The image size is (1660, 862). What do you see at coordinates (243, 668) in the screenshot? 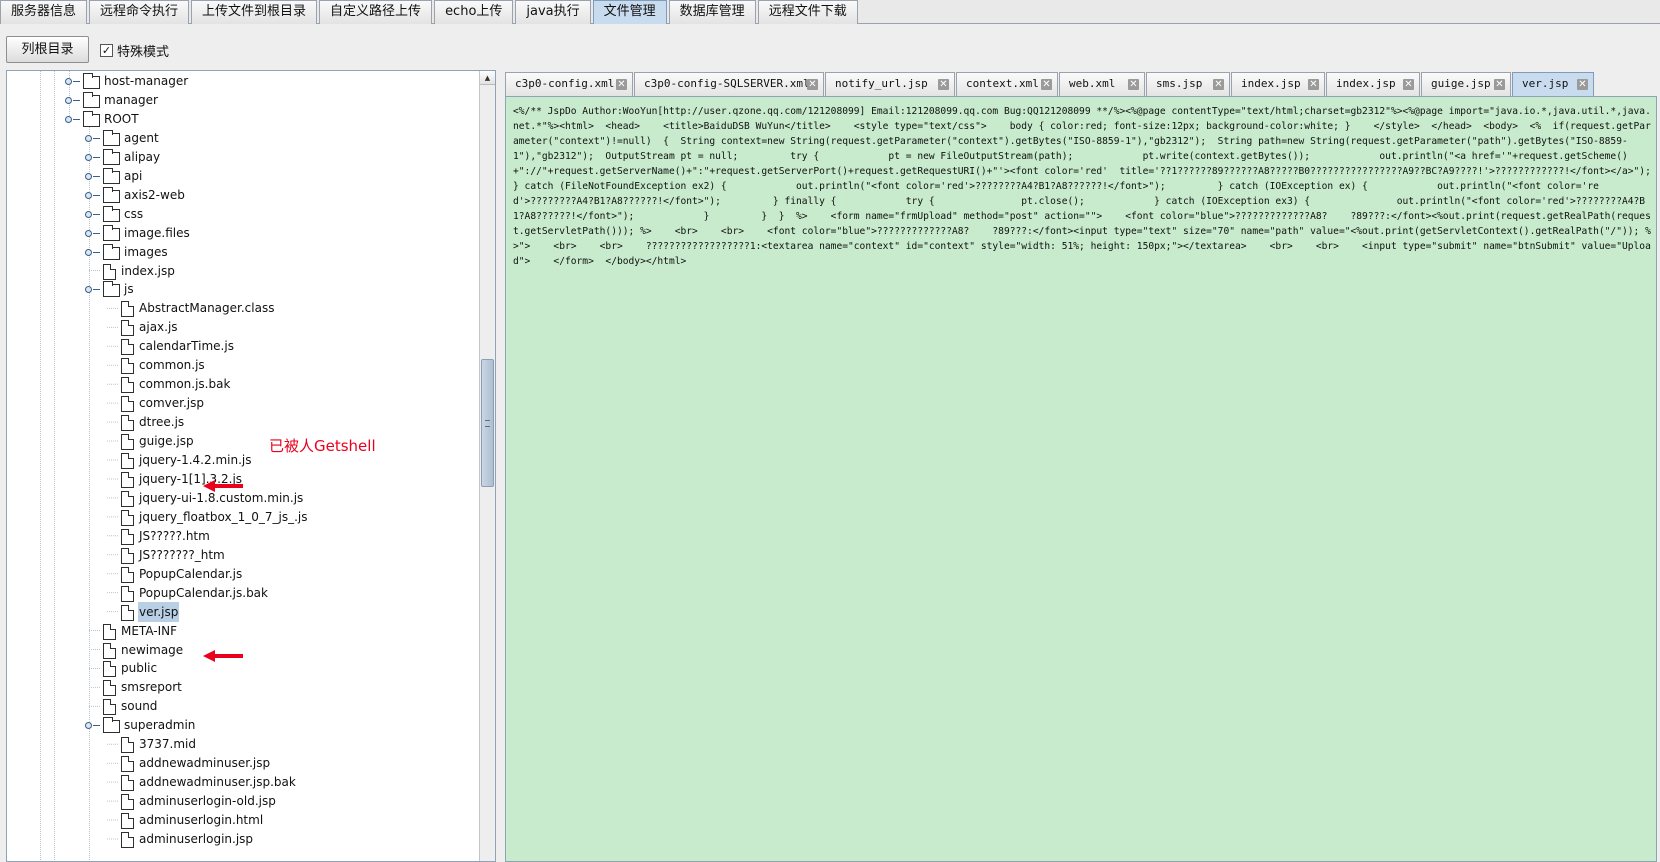
I see `tree-file-row: public` at bounding box center [243, 668].